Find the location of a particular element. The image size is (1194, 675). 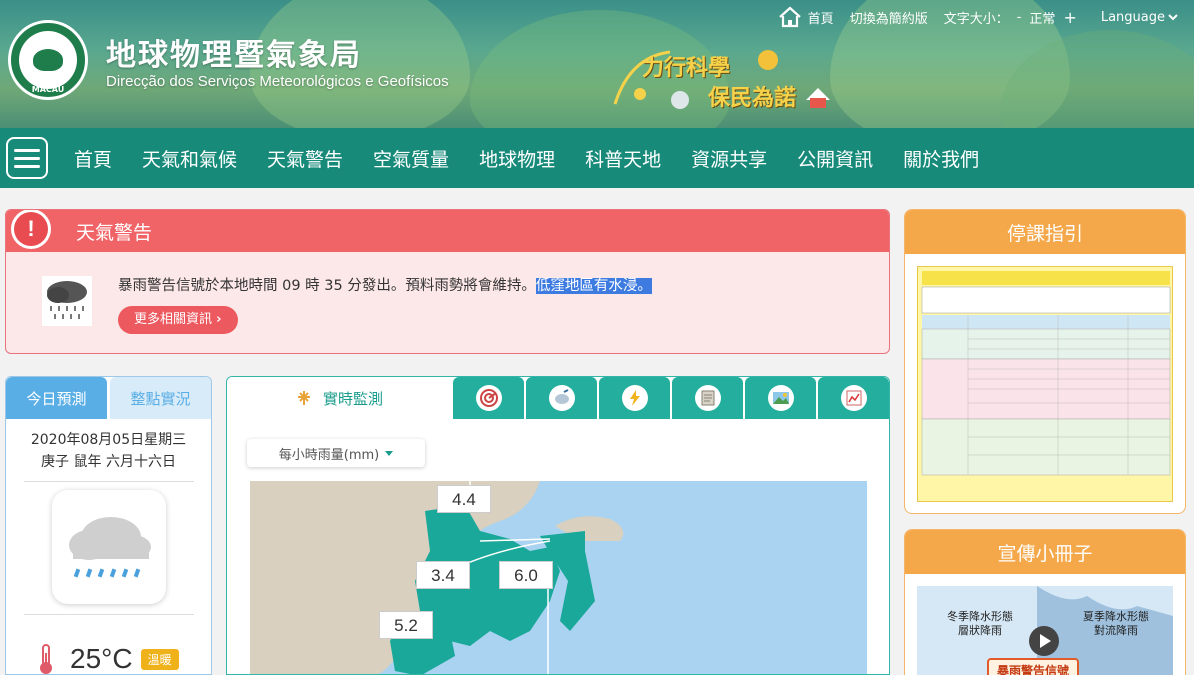

more-info-label: 更多相關資訊 is located at coordinates (173, 319).